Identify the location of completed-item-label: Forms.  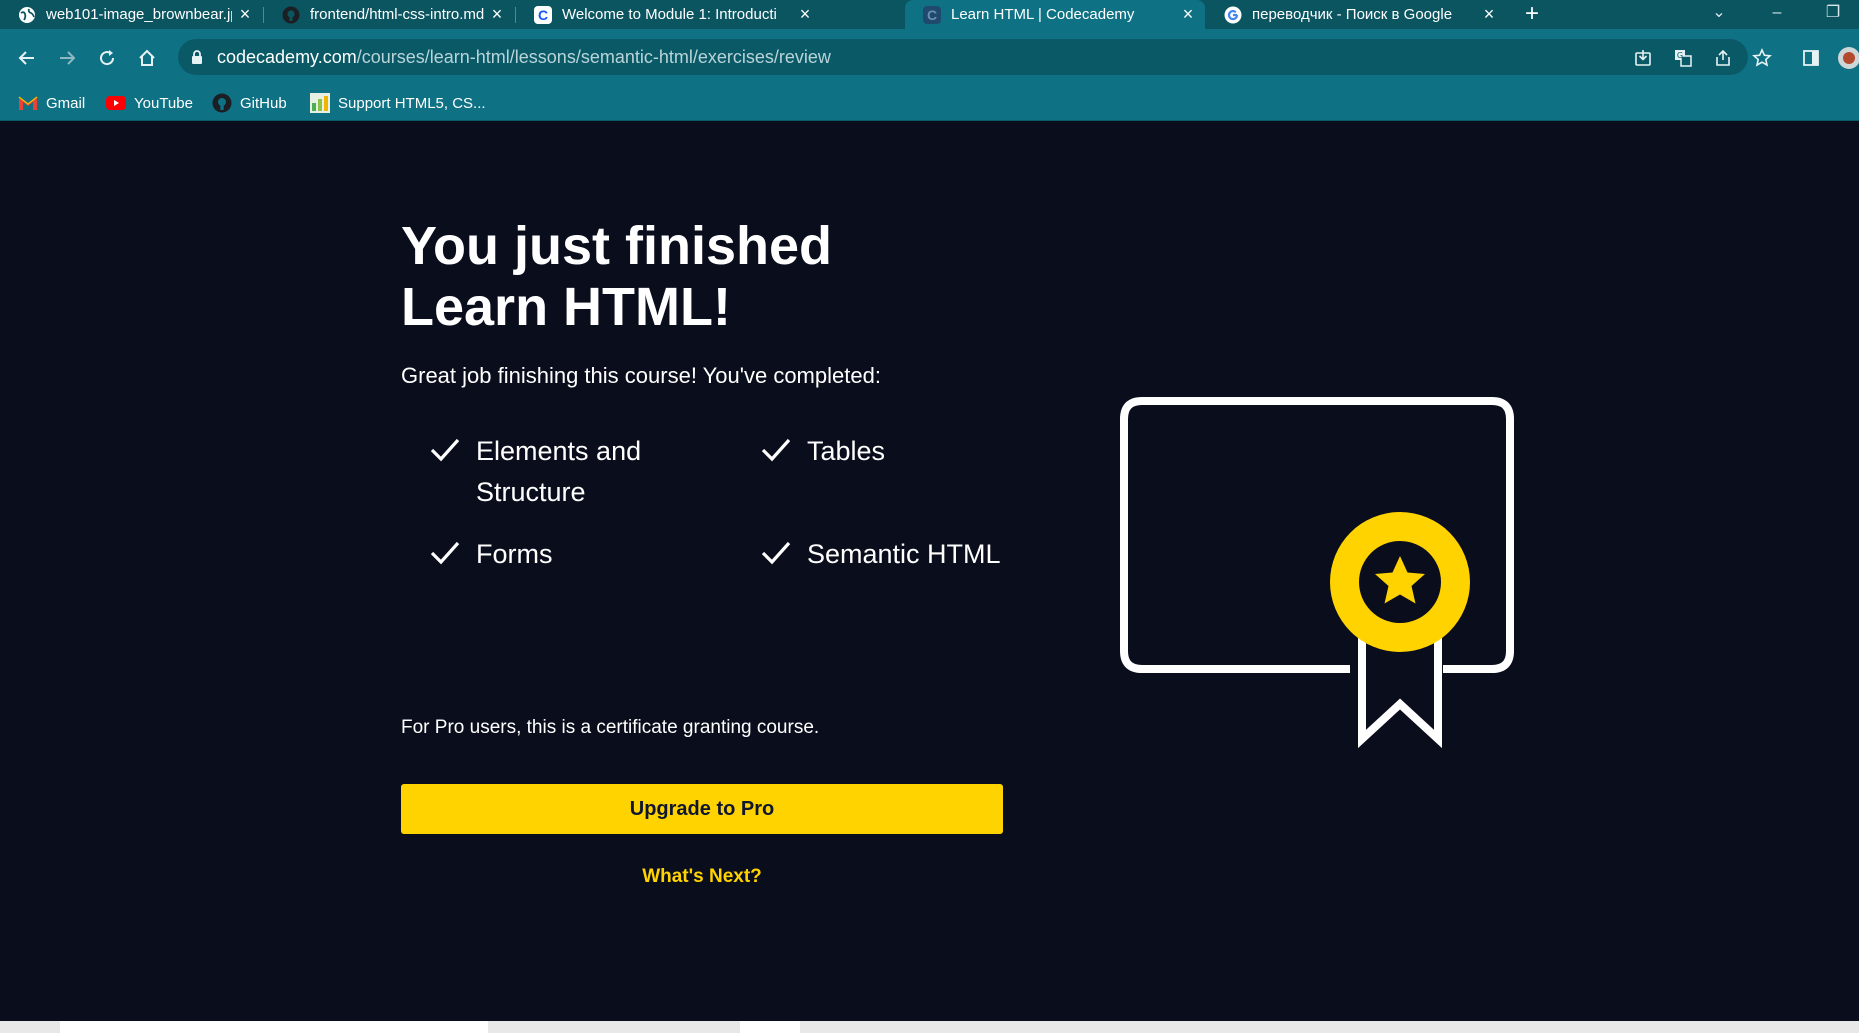
(514, 554).